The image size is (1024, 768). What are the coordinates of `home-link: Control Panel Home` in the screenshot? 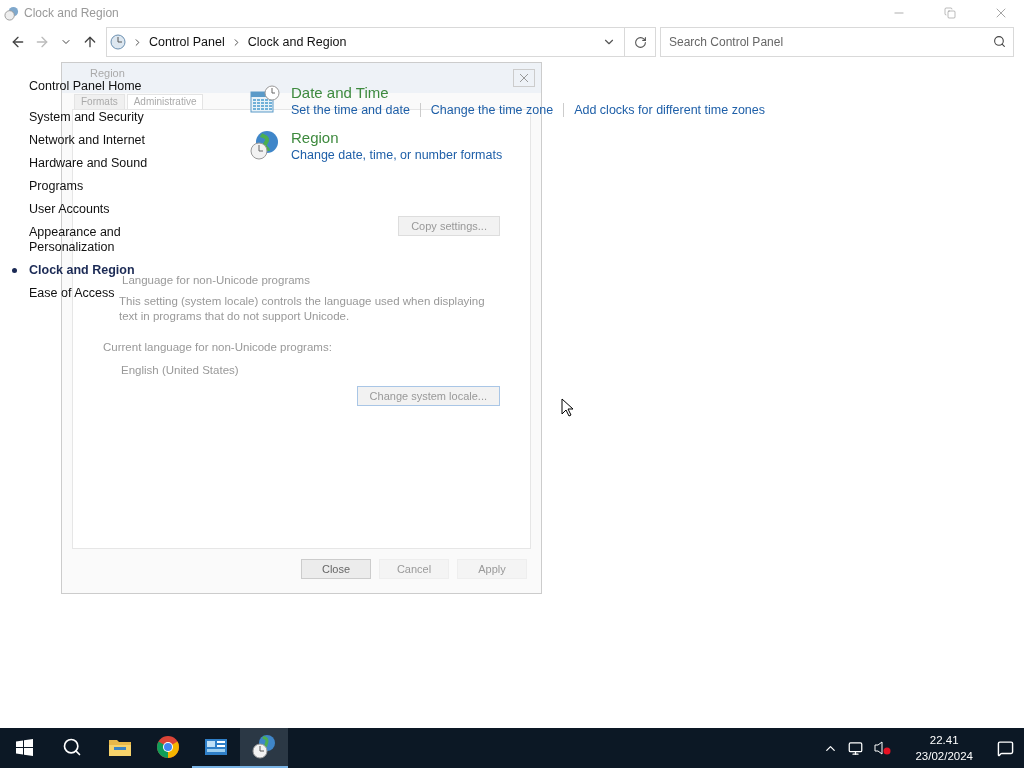 It's located at (85, 86).